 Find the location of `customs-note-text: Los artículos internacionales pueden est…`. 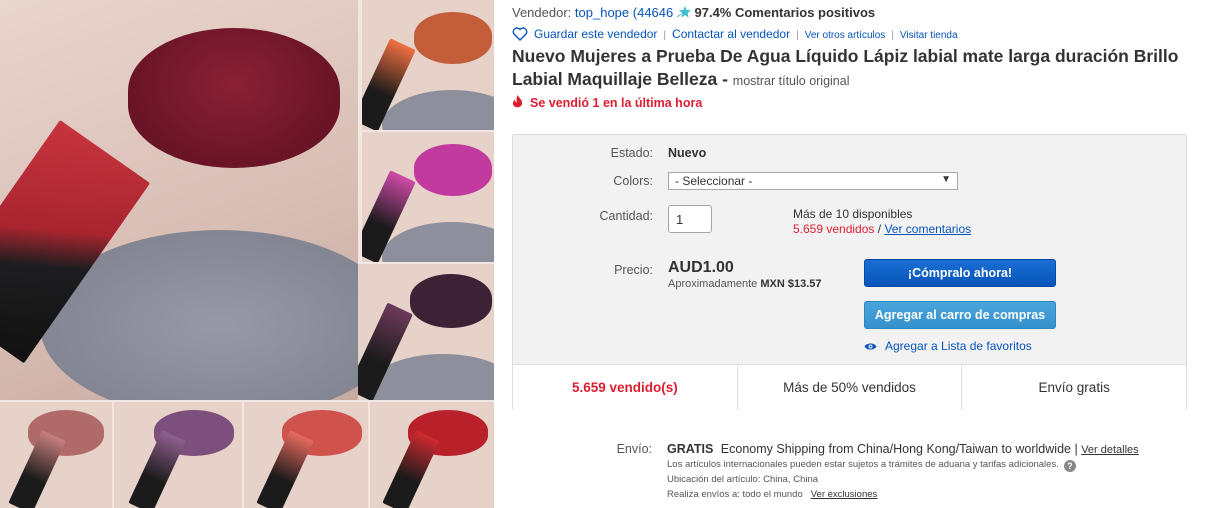

customs-note-text: Los artículos internacionales pueden est… is located at coordinates (863, 464).